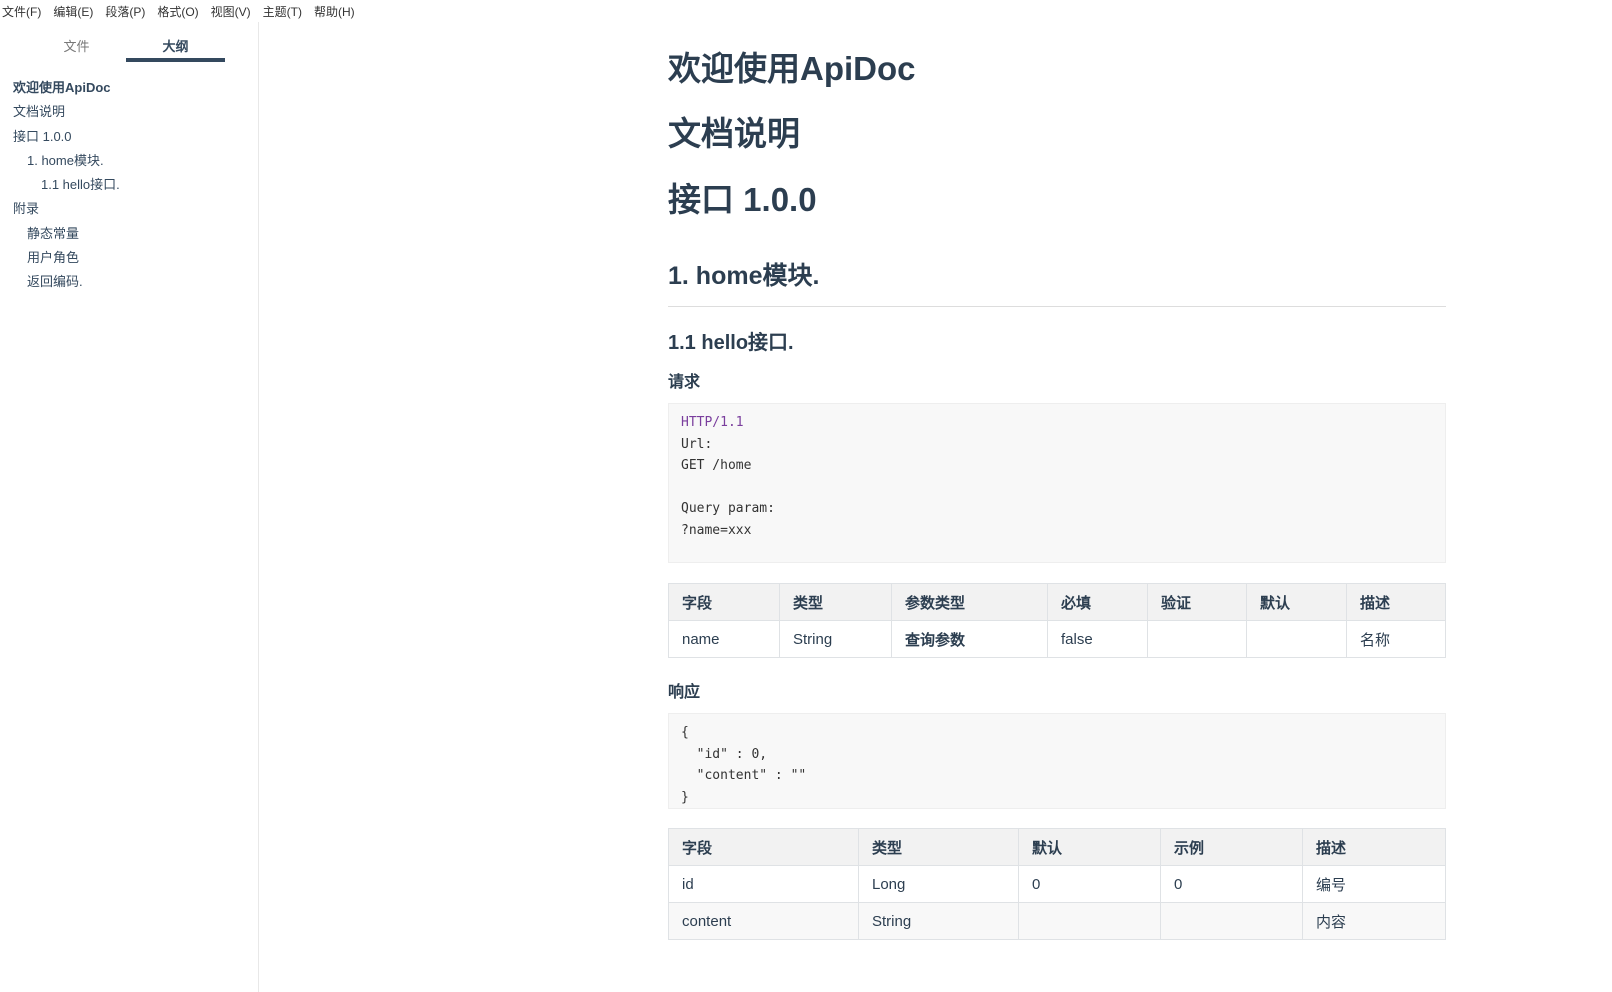 The height and width of the screenshot is (992, 1612). Describe the element at coordinates (1057, 761) in the screenshot. I see `response-code-block: { "id" : 0, "content" : "" }` at that location.